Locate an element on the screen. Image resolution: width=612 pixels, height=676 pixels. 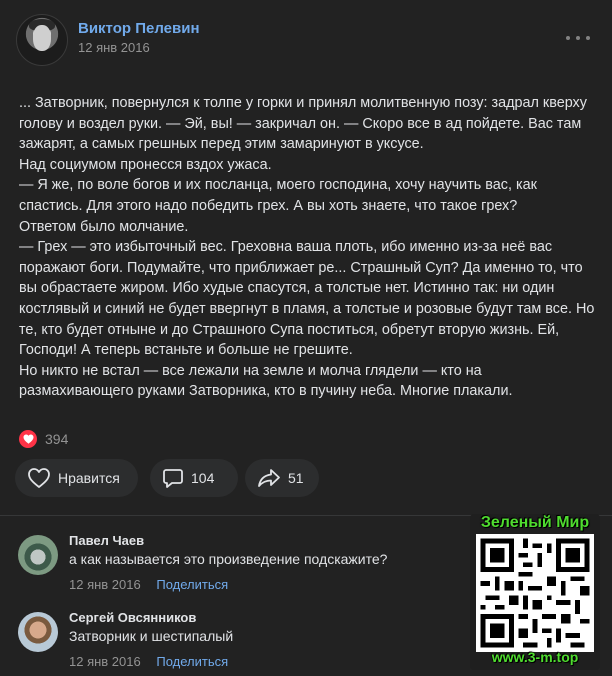
heart-outline-icon is located at coordinates (39, 478).